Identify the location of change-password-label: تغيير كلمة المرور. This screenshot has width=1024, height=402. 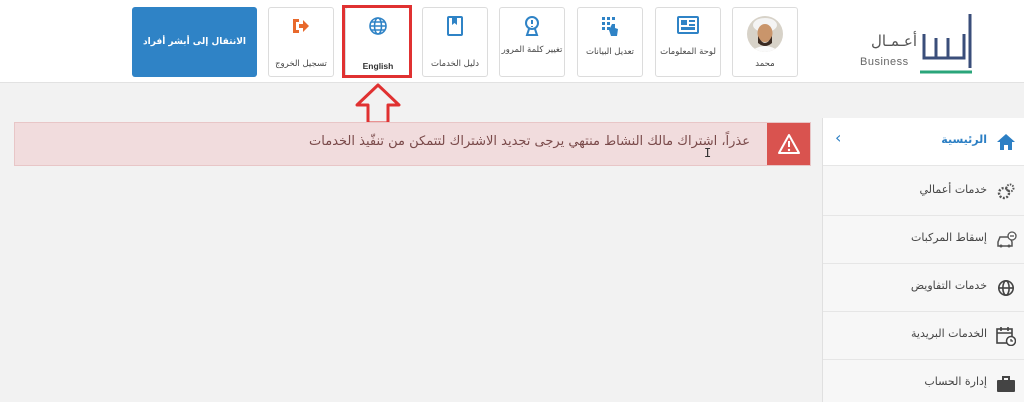
(532, 50).